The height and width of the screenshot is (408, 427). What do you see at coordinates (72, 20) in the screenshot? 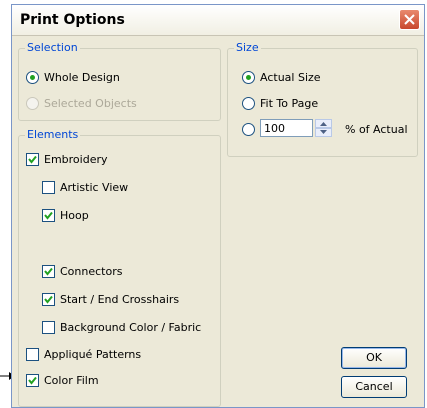
I see `dialog-title: Print Options` at bounding box center [72, 20].